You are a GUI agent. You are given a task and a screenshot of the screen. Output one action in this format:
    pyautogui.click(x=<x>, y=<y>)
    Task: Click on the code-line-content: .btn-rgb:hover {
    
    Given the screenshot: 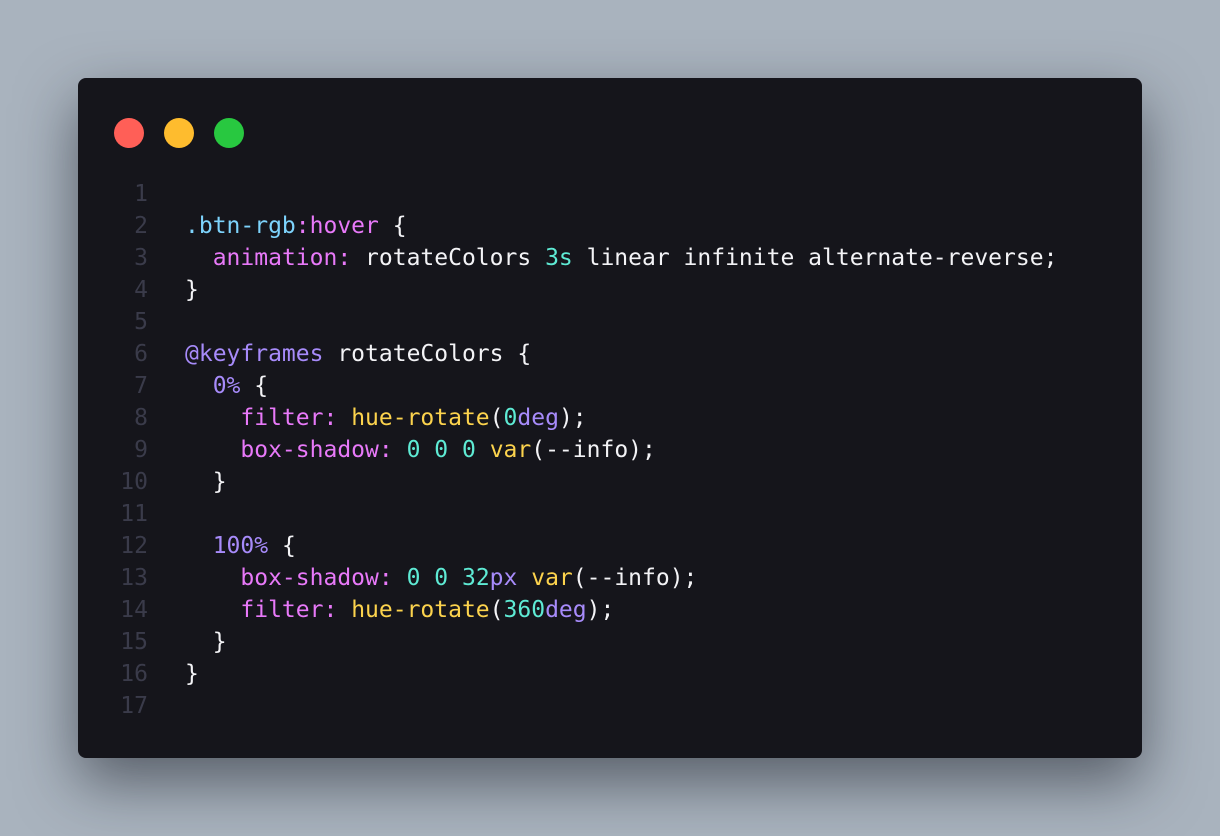 What is the action you would take?
    pyautogui.click(x=277, y=226)
    